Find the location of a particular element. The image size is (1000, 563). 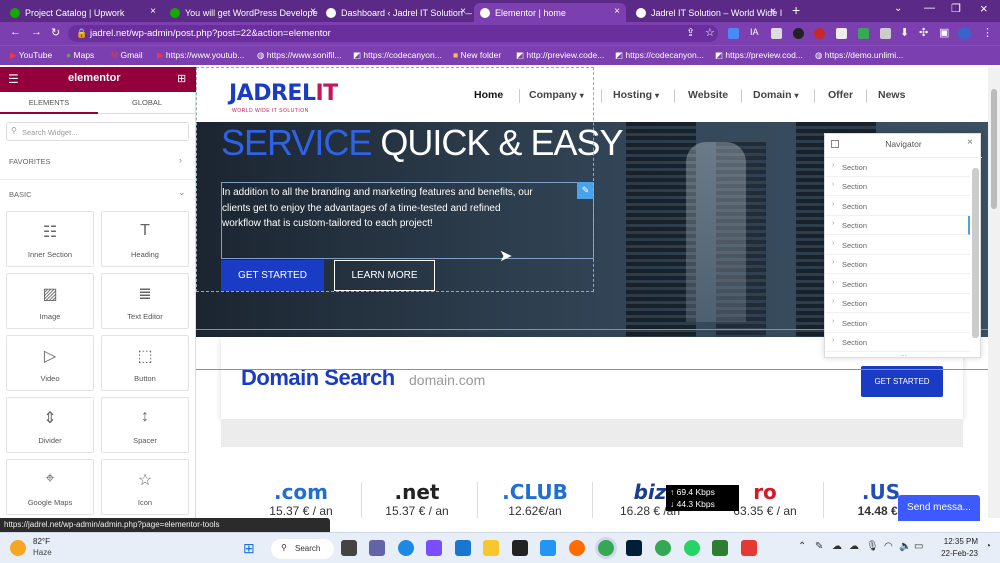

chrome-icon is located at coordinates (606, 548).